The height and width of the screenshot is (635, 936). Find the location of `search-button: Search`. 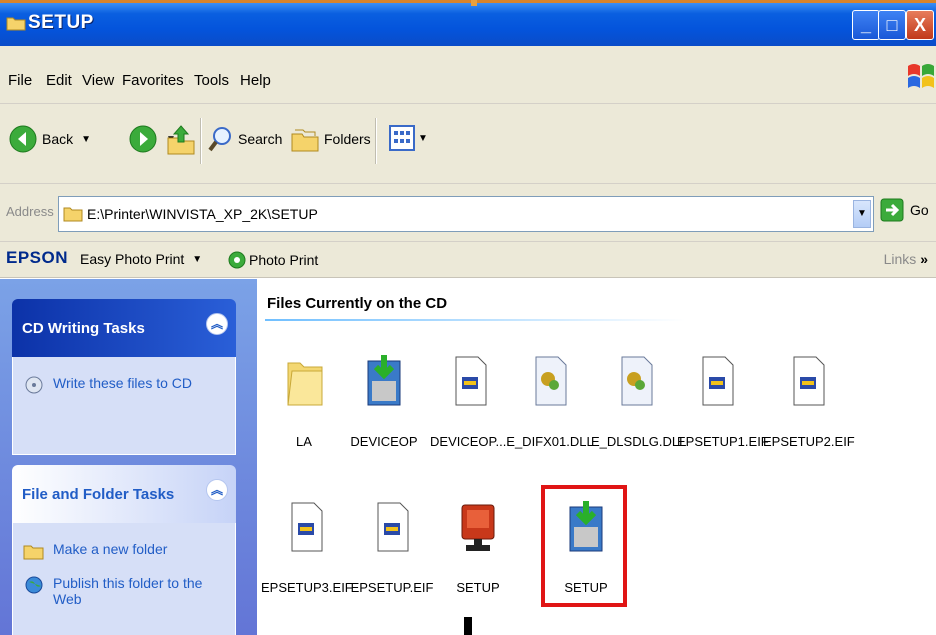

search-button: Search is located at coordinates (245, 139).